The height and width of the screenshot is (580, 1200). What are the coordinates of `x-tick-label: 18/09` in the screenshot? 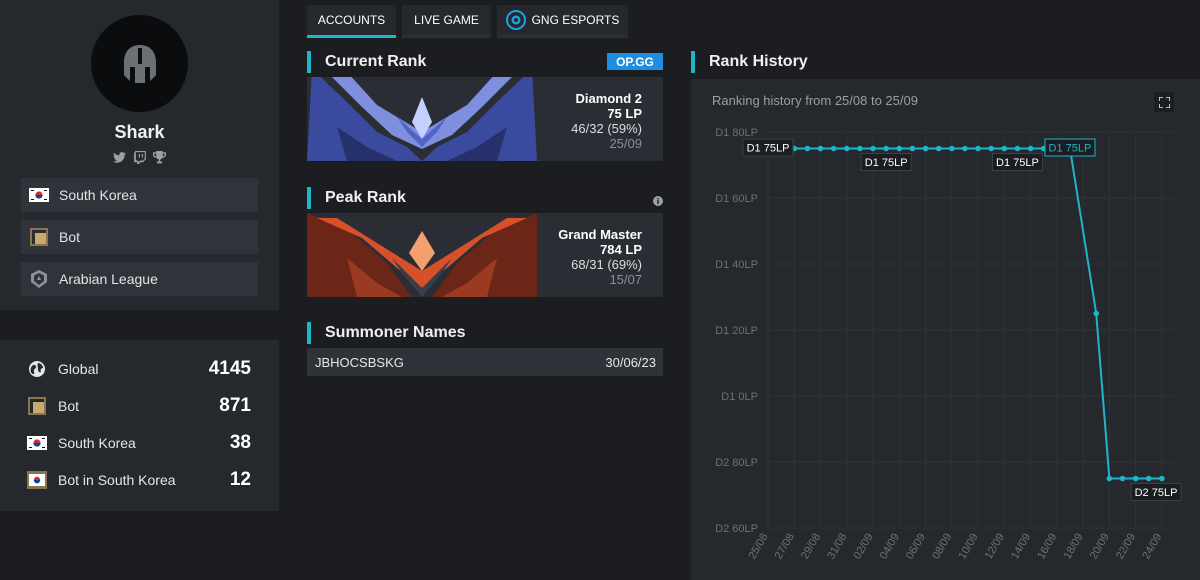 It's located at (1074, 547).